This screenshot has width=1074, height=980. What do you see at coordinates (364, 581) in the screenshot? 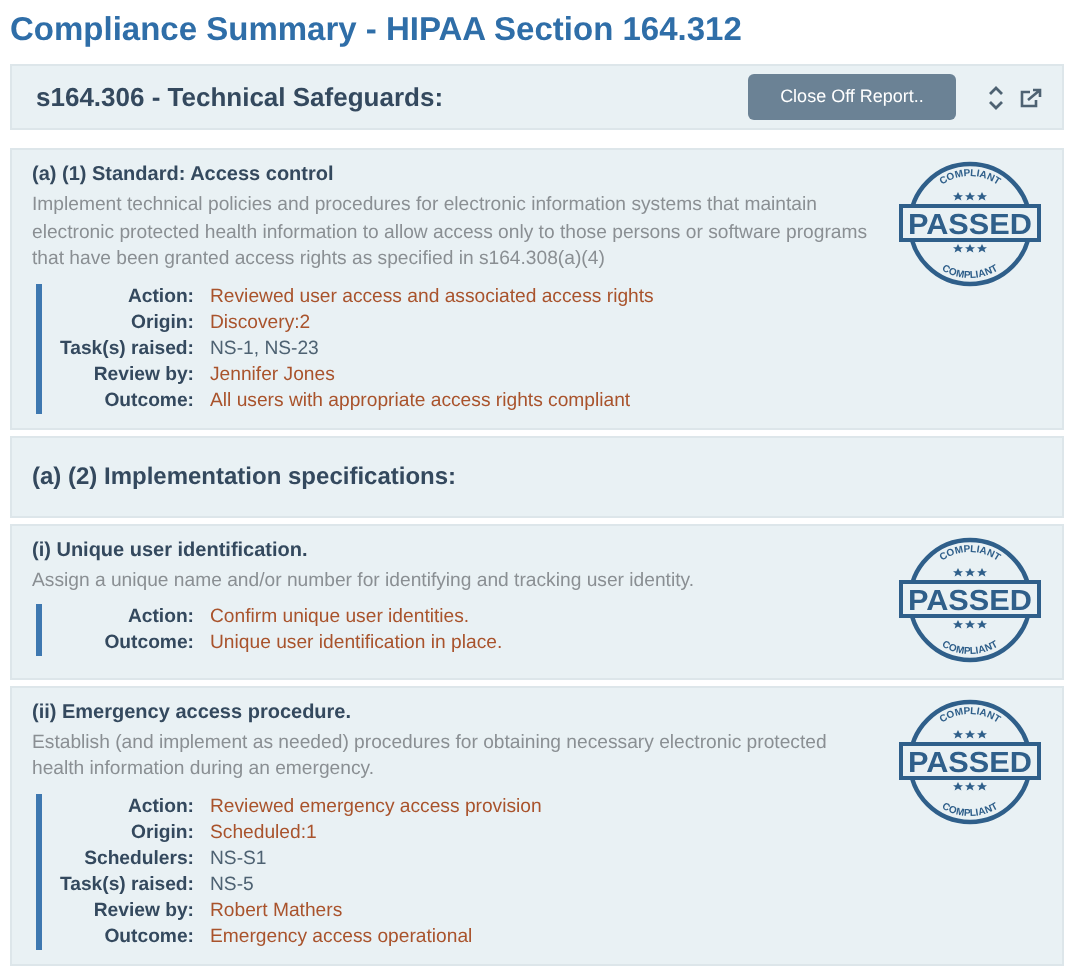
I see `requirement-description: Assign a unique name and/or number for identifying and tracking user identity.` at bounding box center [364, 581].